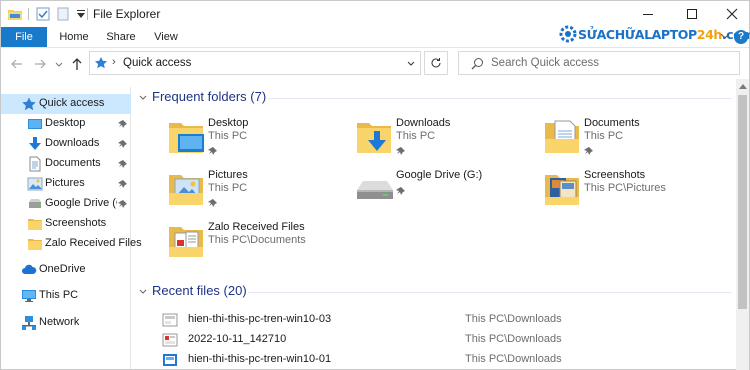  Describe the element at coordinates (562, 137) in the screenshot. I see `documents-folder-icon` at that location.